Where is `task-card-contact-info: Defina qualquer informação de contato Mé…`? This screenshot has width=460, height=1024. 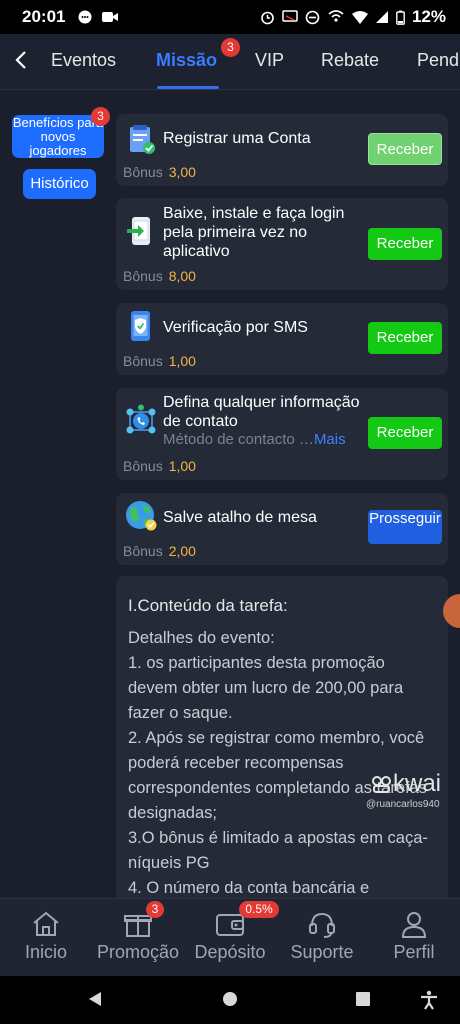
task-card-contact-info: Defina qualquer informação de contato Mé… is located at coordinates (282, 434).